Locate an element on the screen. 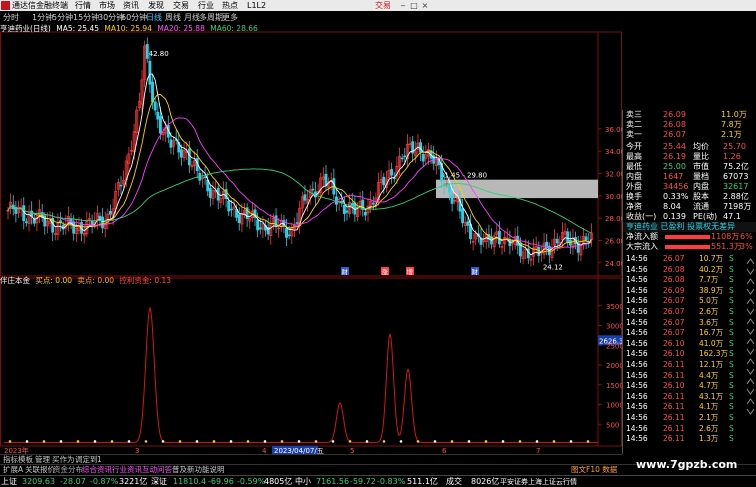  tick-row: 14:56 26.11 2.6万 S is located at coordinates (687, 429).